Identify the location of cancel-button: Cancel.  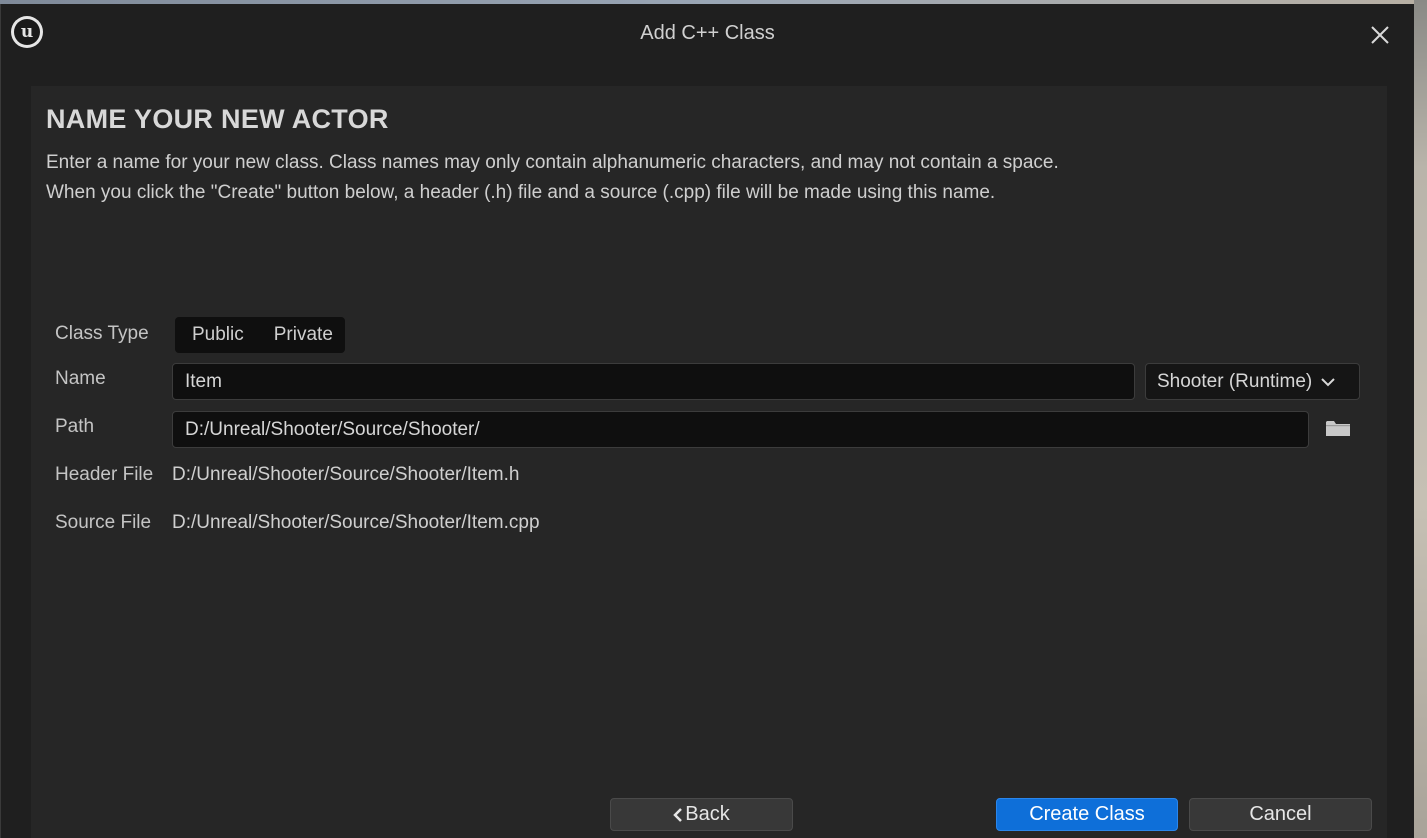
(1280, 814).